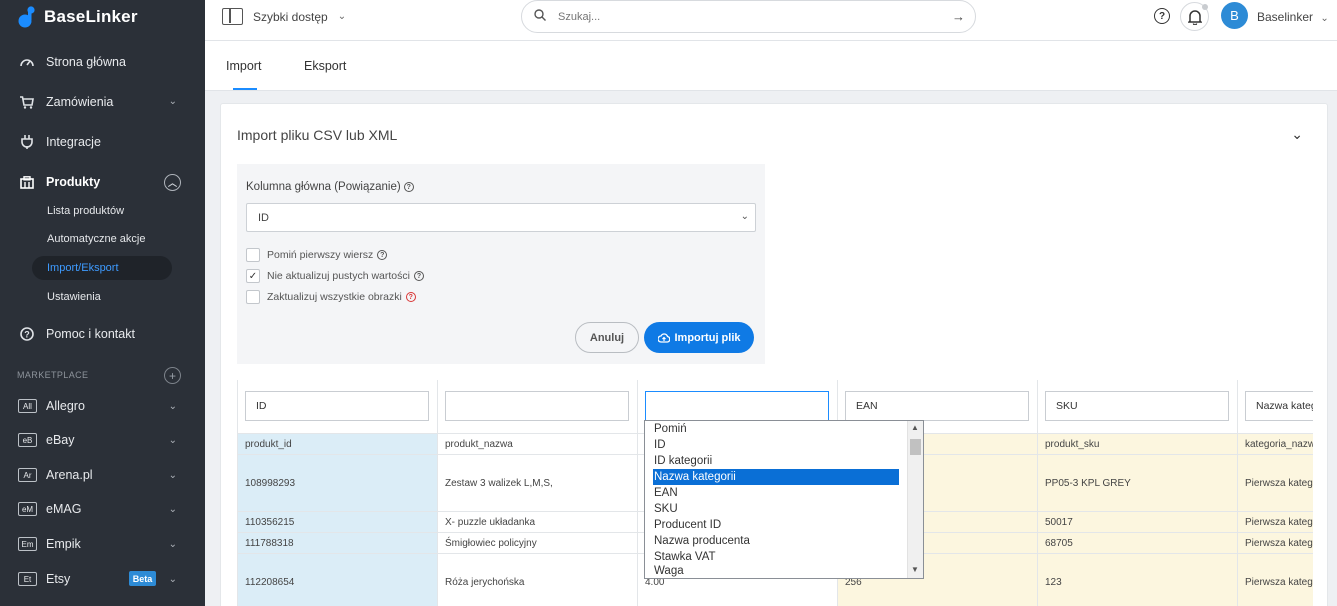 This screenshot has height=606, width=1337. What do you see at coordinates (172, 182) in the screenshot?
I see `chevron-up-icon: ︿` at bounding box center [172, 182].